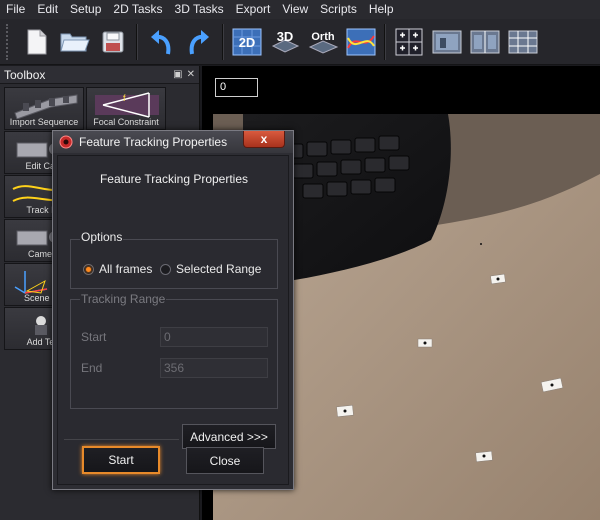 The width and height of the screenshot is (600, 520). I want to click on start-label: Start, so click(94, 337).